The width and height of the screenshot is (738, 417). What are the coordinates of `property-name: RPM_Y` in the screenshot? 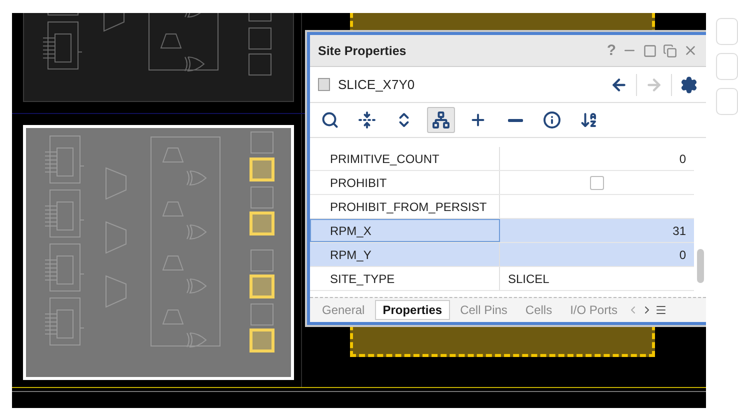 It's located at (405, 254).